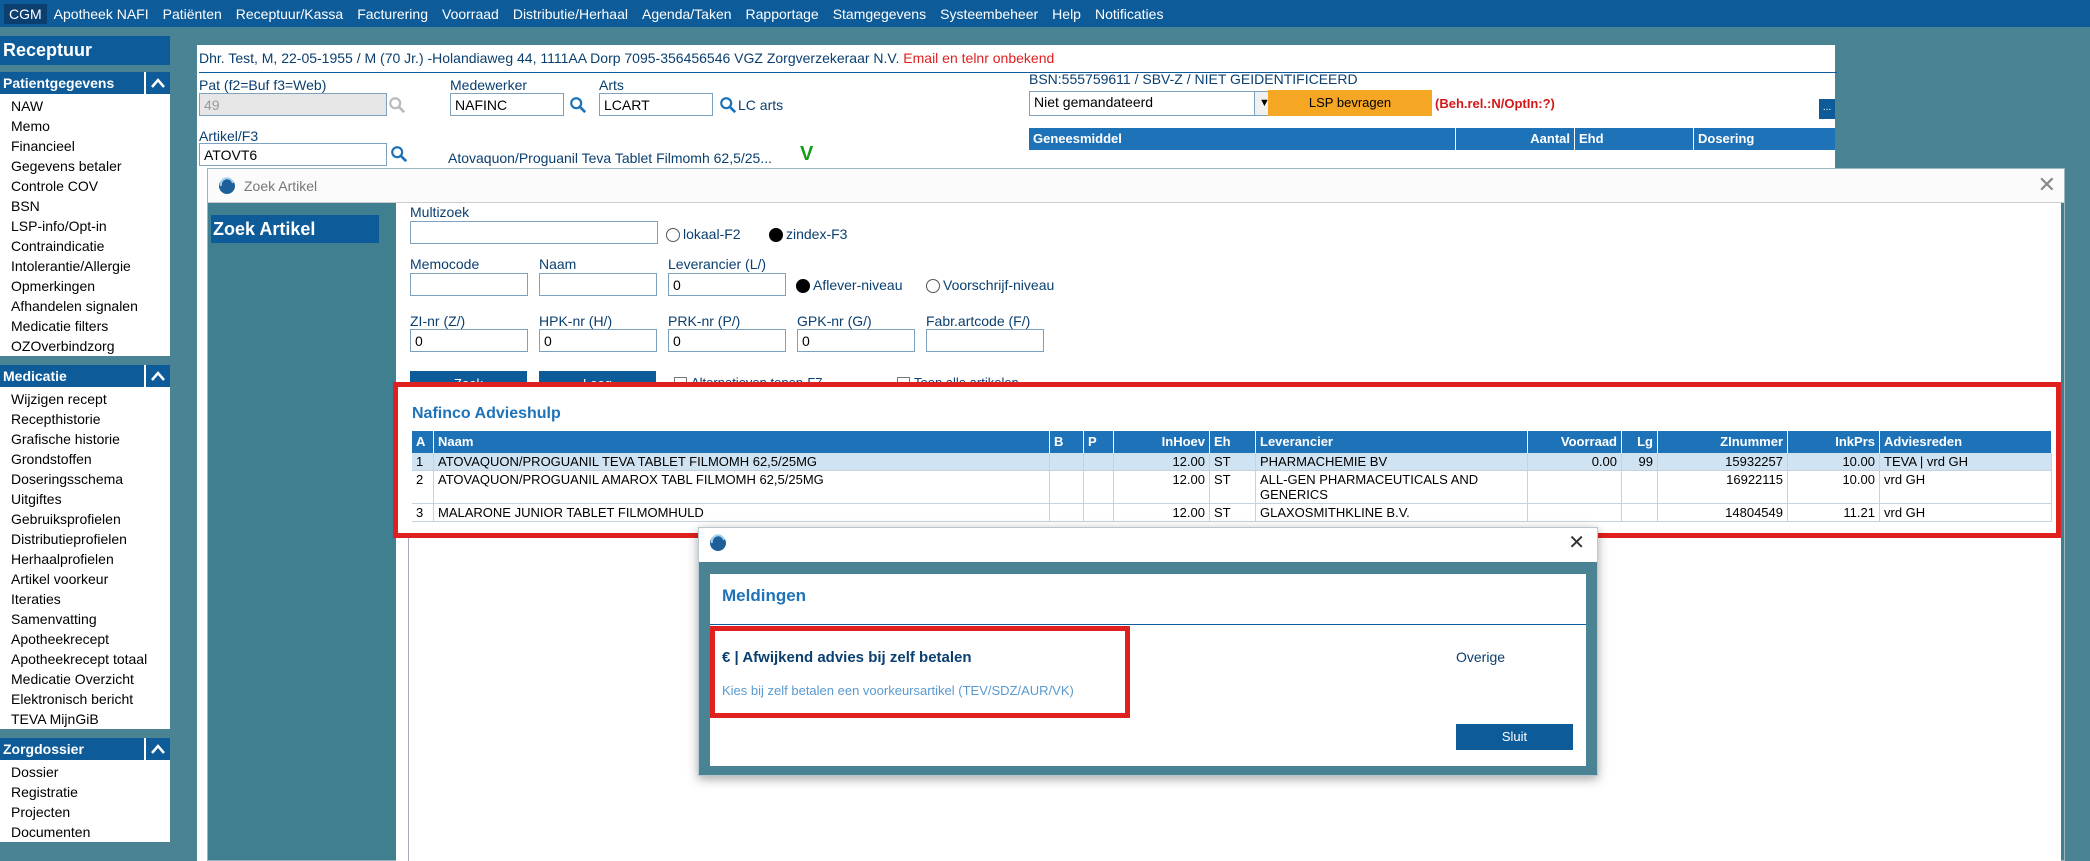 The image size is (2090, 861). What do you see at coordinates (85, 206) in the screenshot?
I see `sidebar-item-bsn: BSN` at bounding box center [85, 206].